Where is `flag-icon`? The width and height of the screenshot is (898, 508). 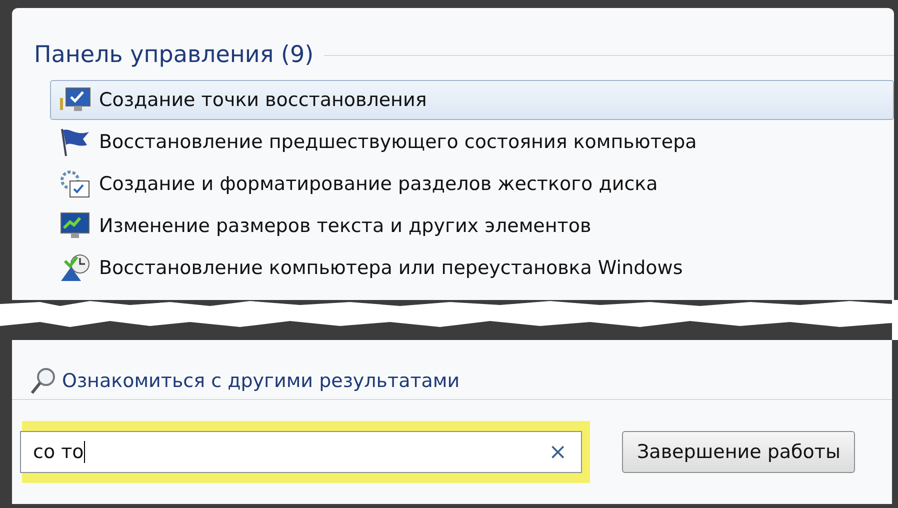
flag-icon is located at coordinates (75, 142).